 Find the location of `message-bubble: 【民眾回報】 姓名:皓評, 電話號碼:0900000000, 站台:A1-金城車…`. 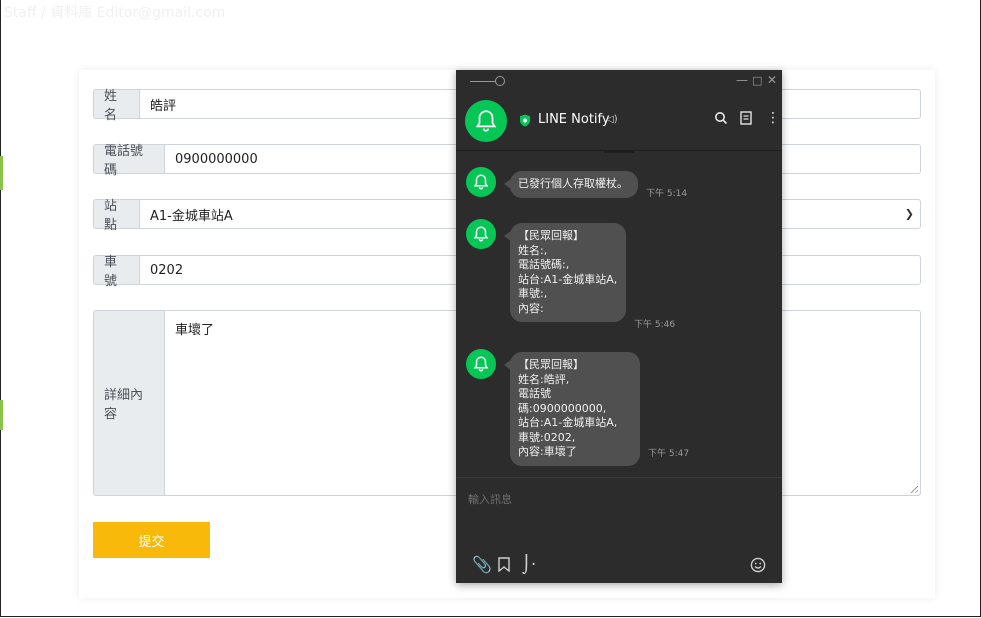

message-bubble: 【民眾回報】 姓名:皓評, 電話號碼:0900000000, 站台:A1-金城車… is located at coordinates (572, 409).